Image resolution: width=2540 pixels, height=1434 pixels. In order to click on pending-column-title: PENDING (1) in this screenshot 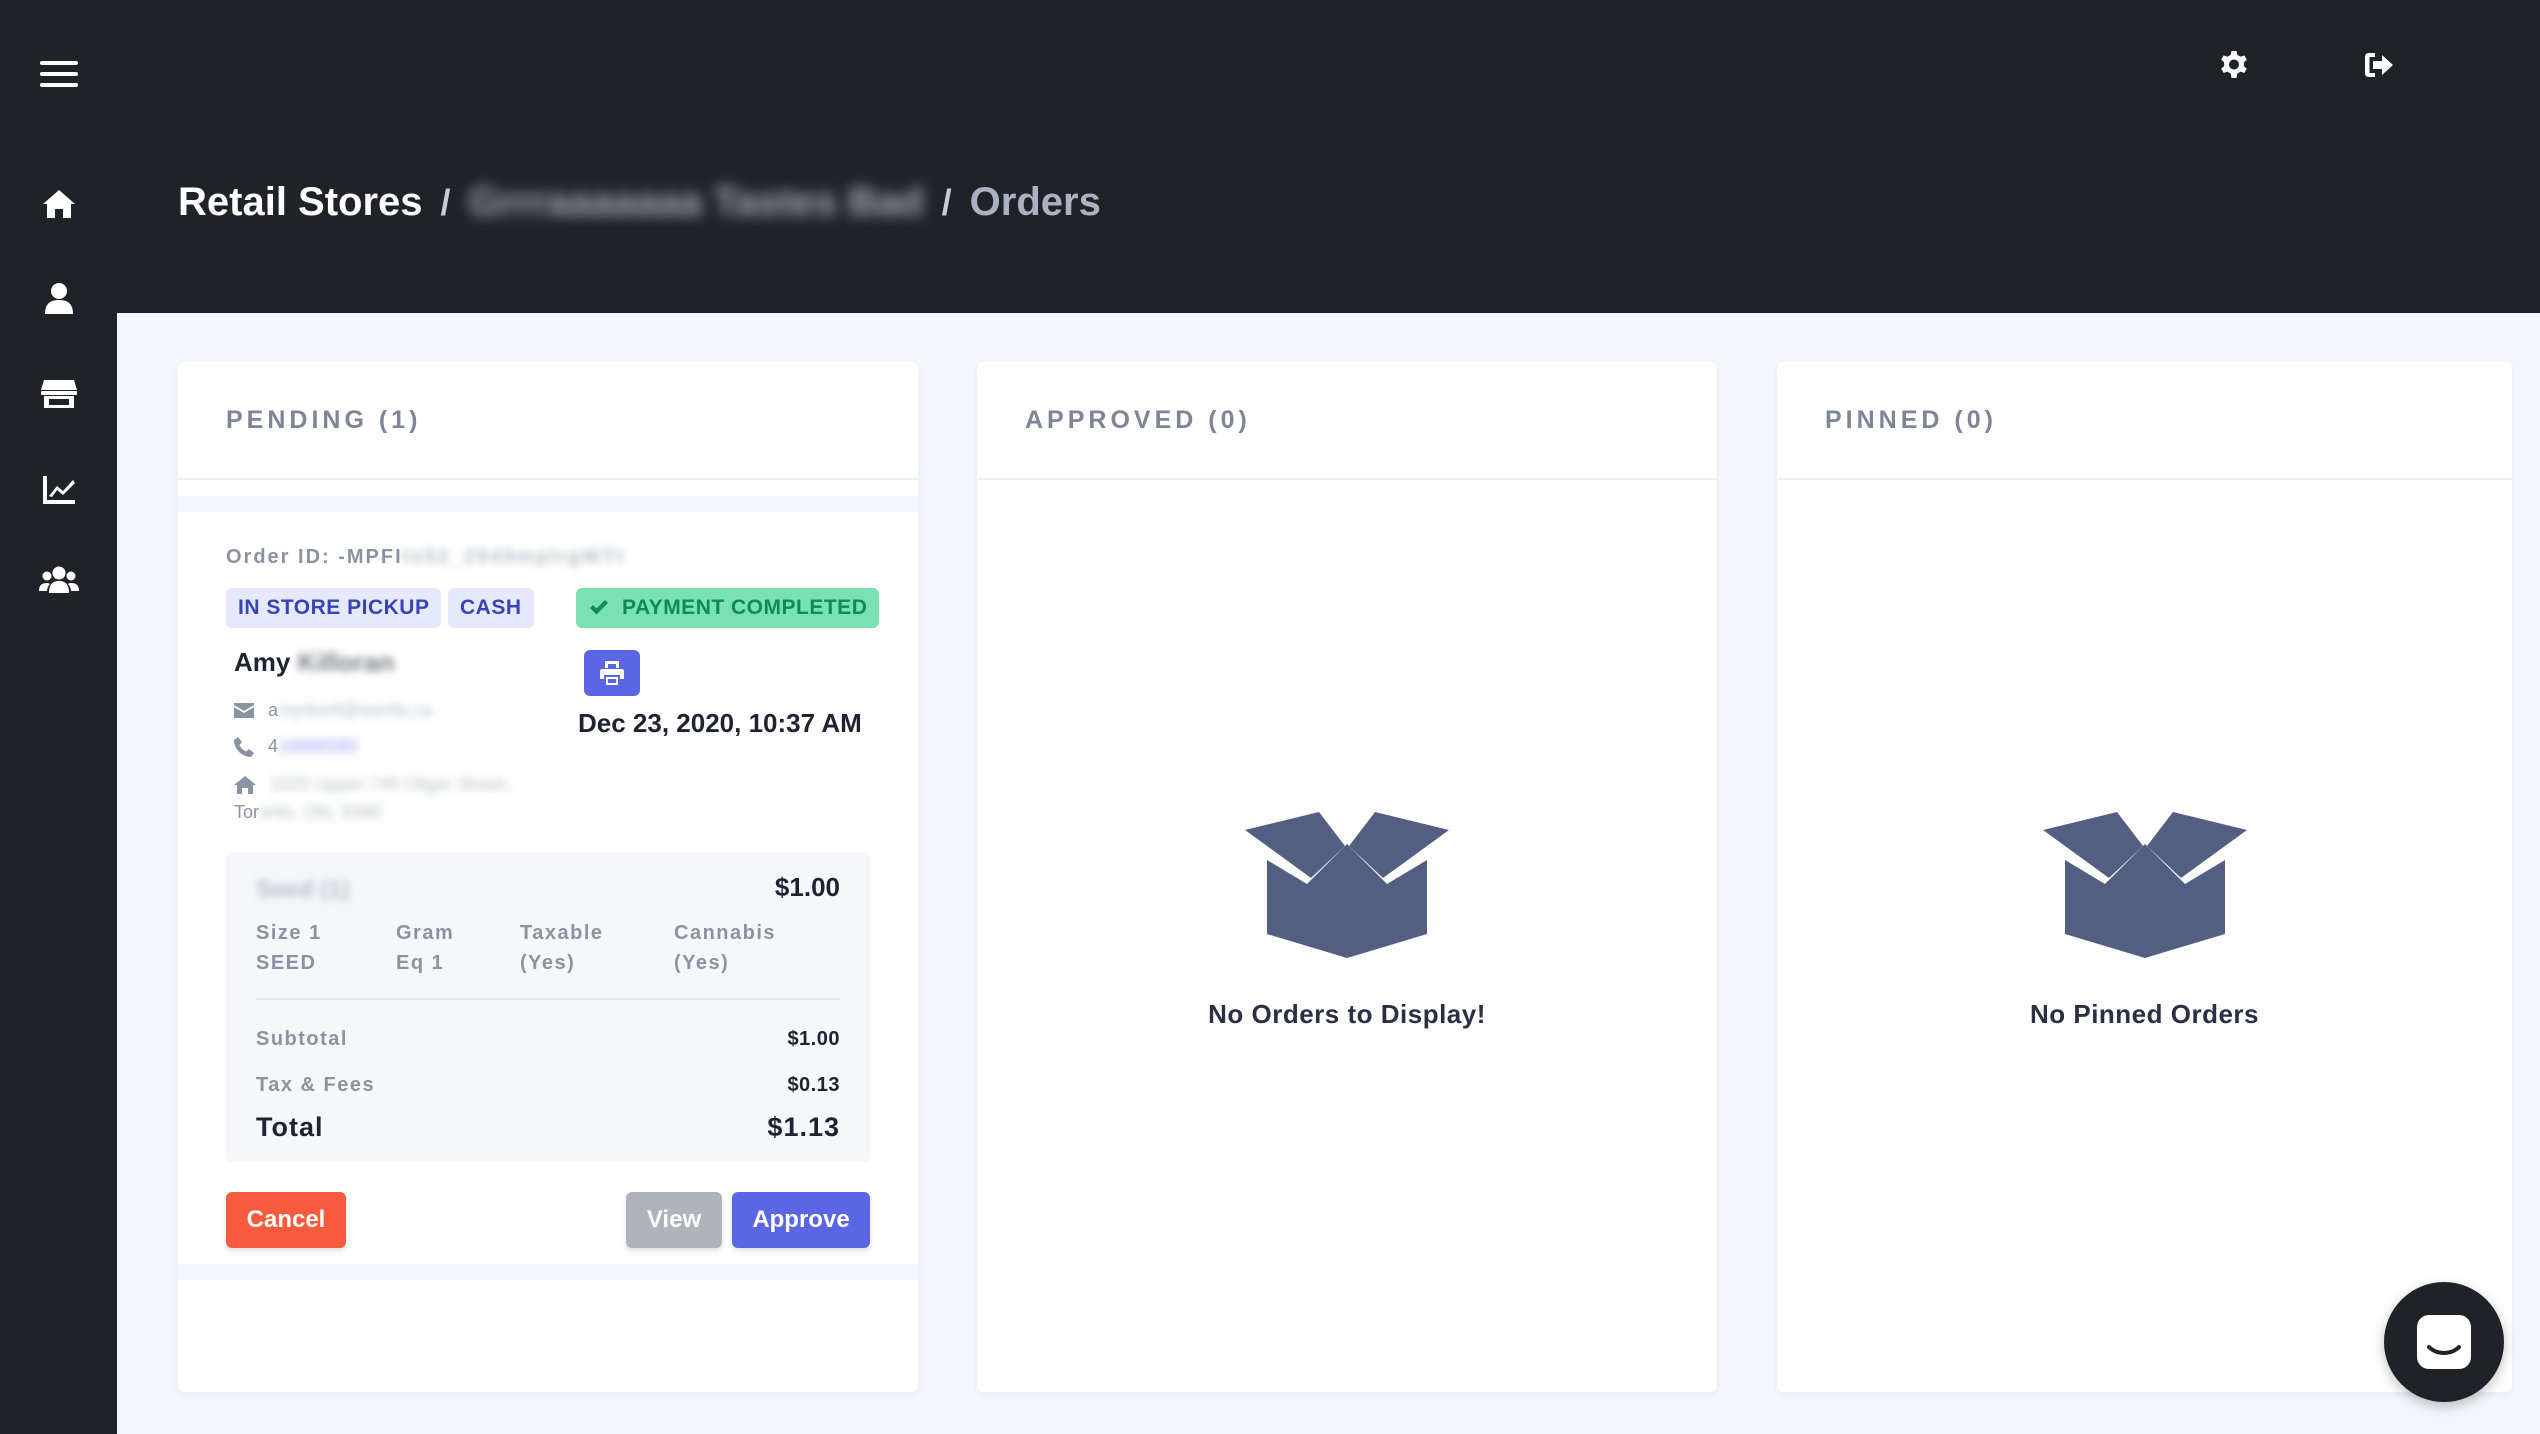, I will do `click(324, 419)`.